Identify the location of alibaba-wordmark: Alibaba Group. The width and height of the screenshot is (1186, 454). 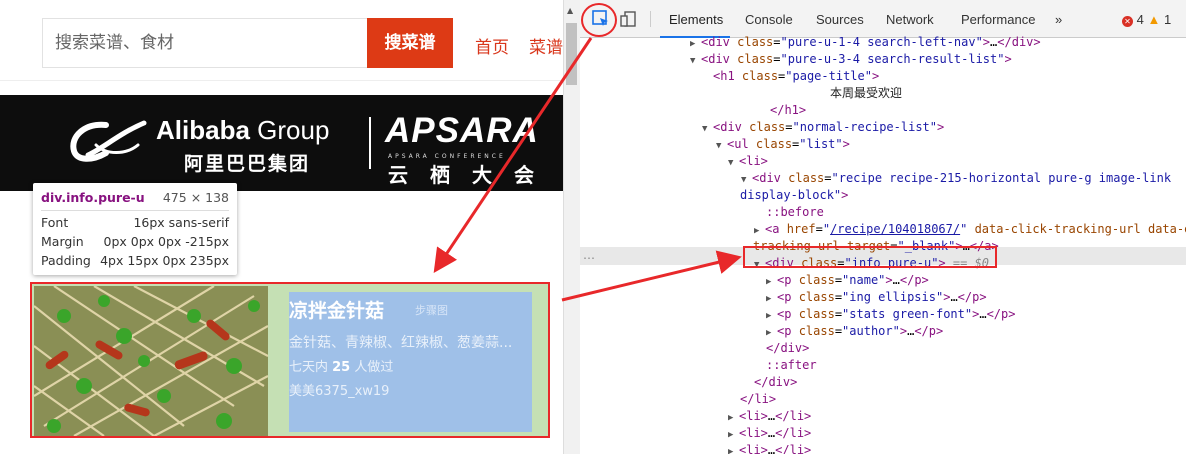
(243, 130).